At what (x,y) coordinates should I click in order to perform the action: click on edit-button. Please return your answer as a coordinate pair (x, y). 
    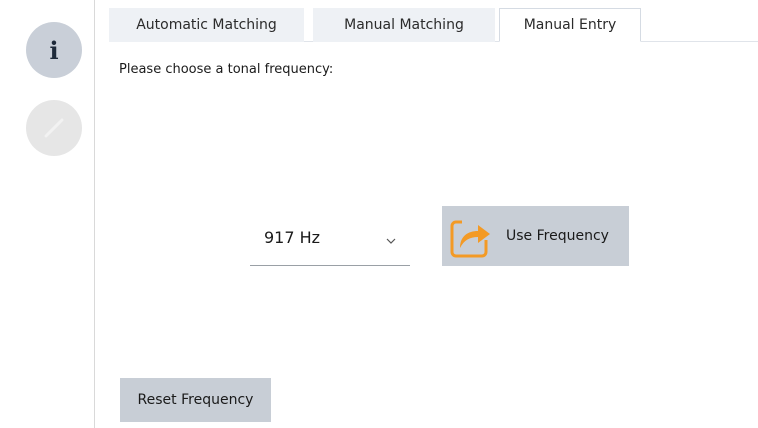
    Looking at the image, I should click on (54, 128).